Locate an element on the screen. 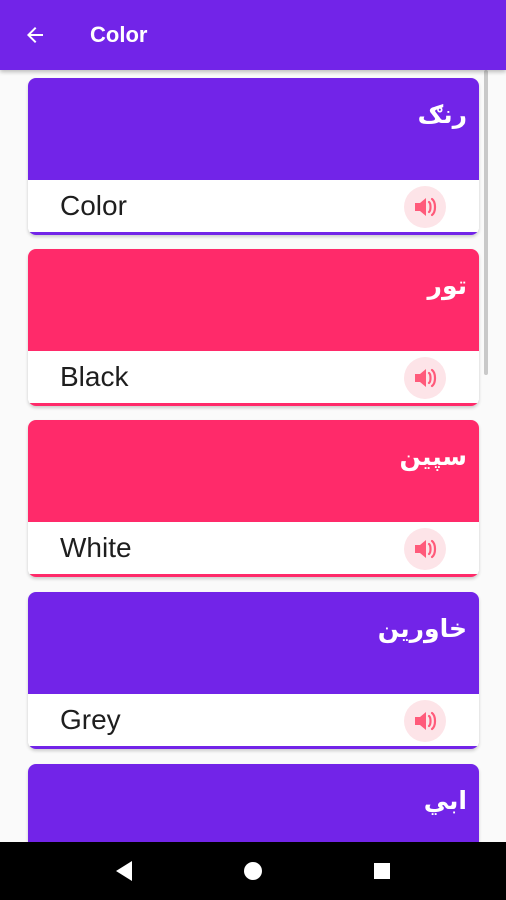 This screenshot has width=506, height=900. nav-recents-button is located at coordinates (382, 871).